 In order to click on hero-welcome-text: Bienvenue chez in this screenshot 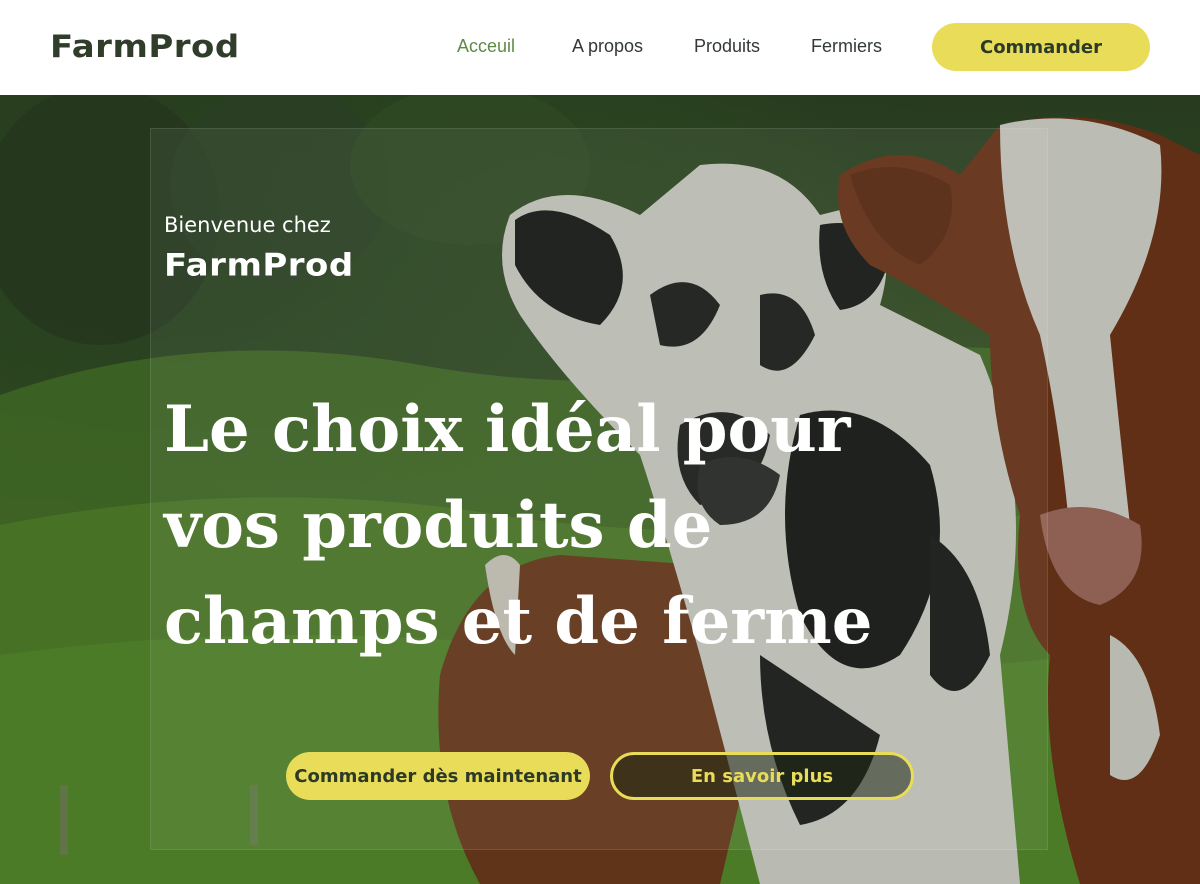, I will do `click(247, 225)`.